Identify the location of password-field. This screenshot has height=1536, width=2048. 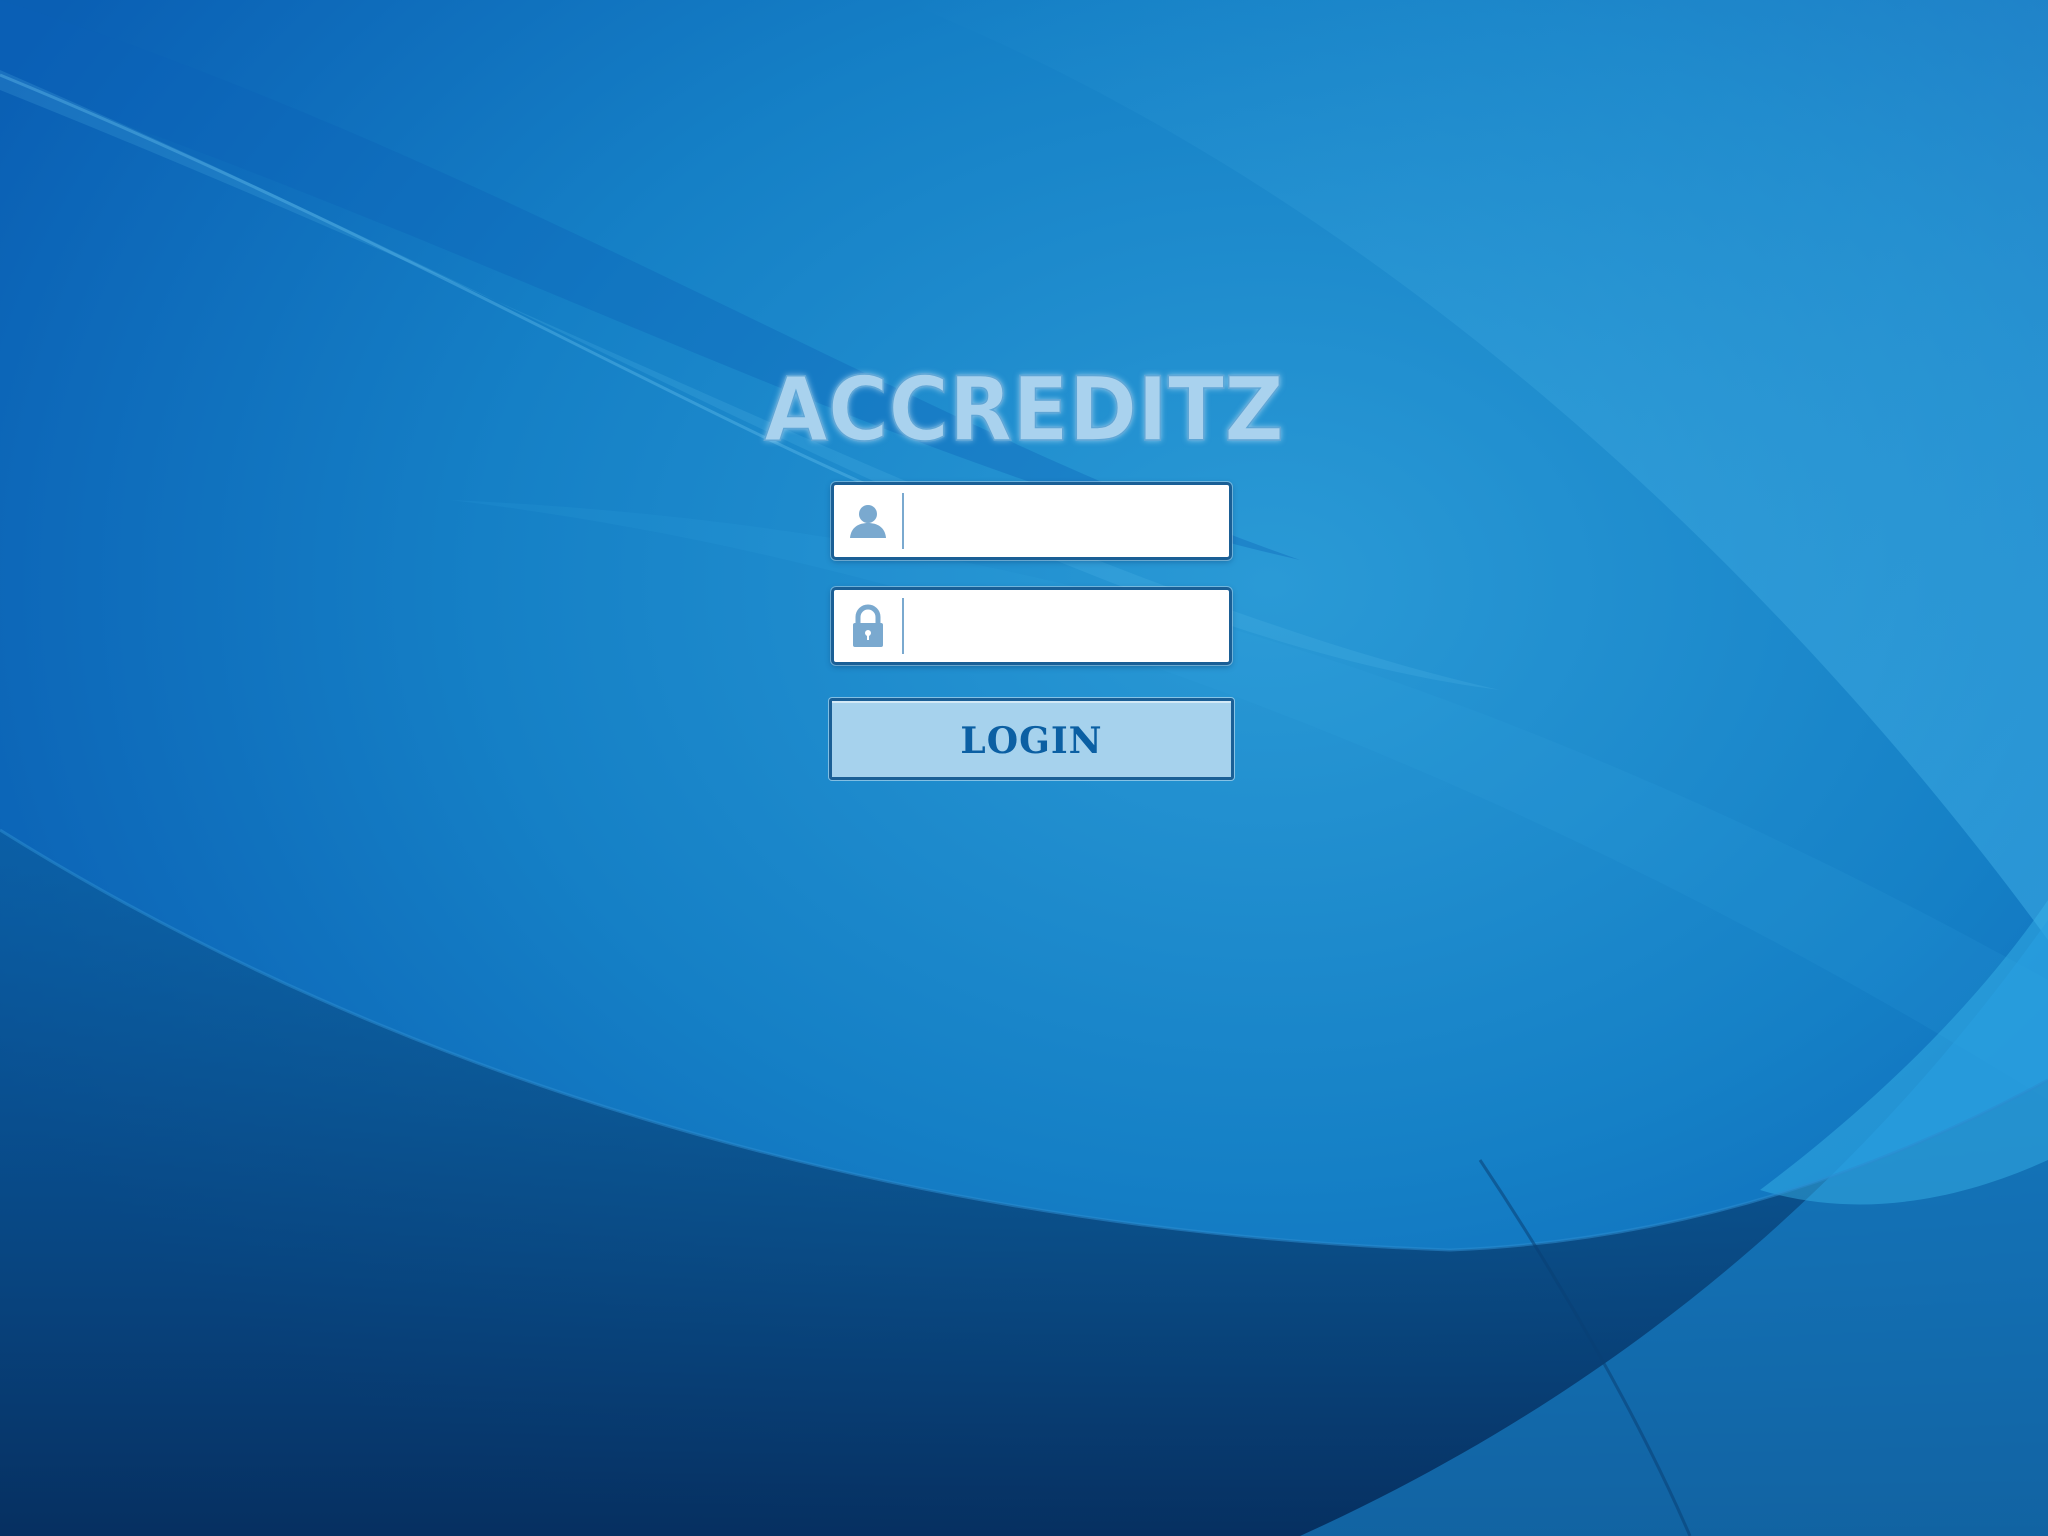
(1031, 626).